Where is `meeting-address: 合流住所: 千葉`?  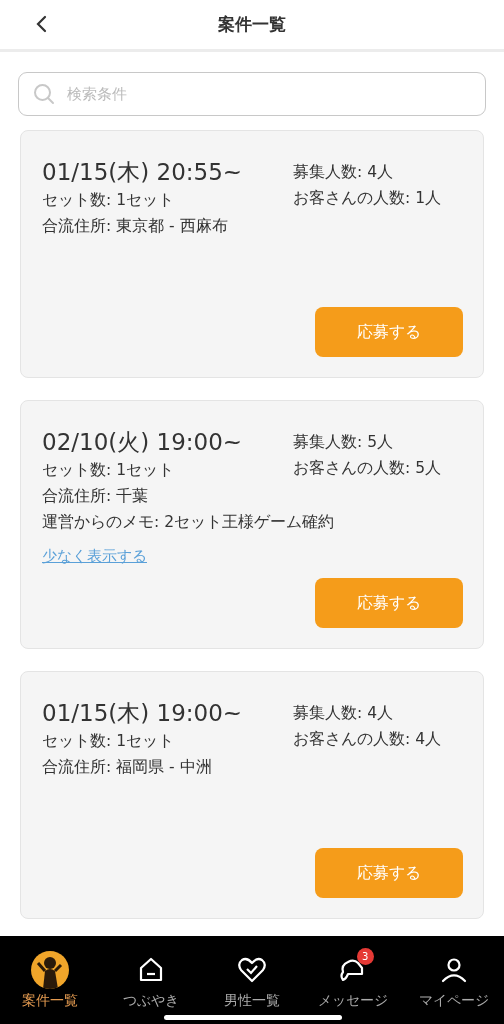 meeting-address: 合流住所: 千葉 is located at coordinates (96, 496).